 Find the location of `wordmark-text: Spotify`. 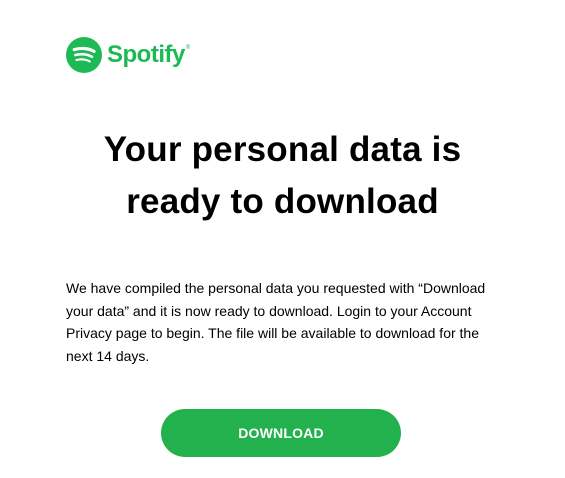

wordmark-text: Spotify is located at coordinates (146, 54).